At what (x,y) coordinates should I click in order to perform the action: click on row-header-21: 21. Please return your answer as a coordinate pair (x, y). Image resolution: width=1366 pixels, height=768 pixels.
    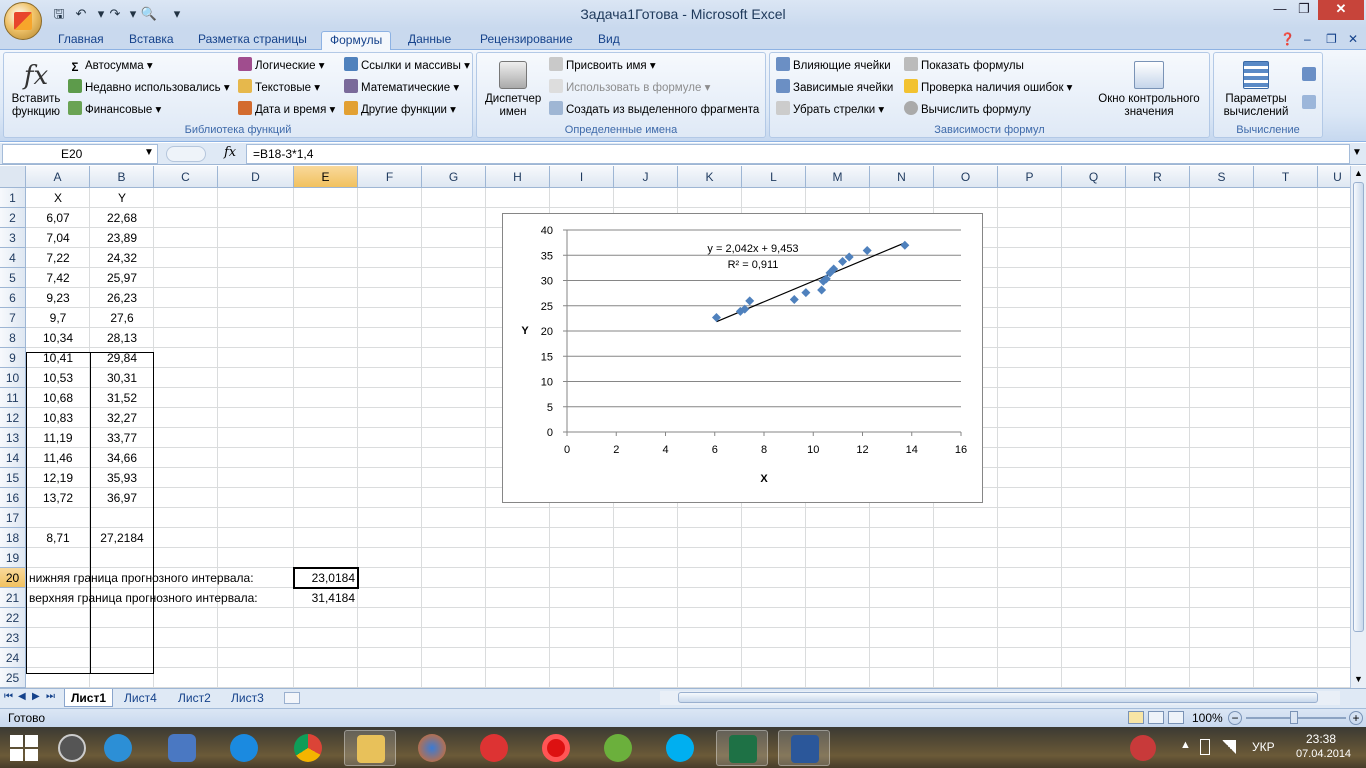
    Looking at the image, I should click on (13, 598).